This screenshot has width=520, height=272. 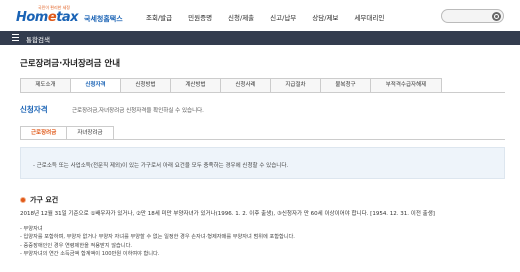 I want to click on sub-tabs: 근로장려금 자녀장려금, so click(x=67, y=133).